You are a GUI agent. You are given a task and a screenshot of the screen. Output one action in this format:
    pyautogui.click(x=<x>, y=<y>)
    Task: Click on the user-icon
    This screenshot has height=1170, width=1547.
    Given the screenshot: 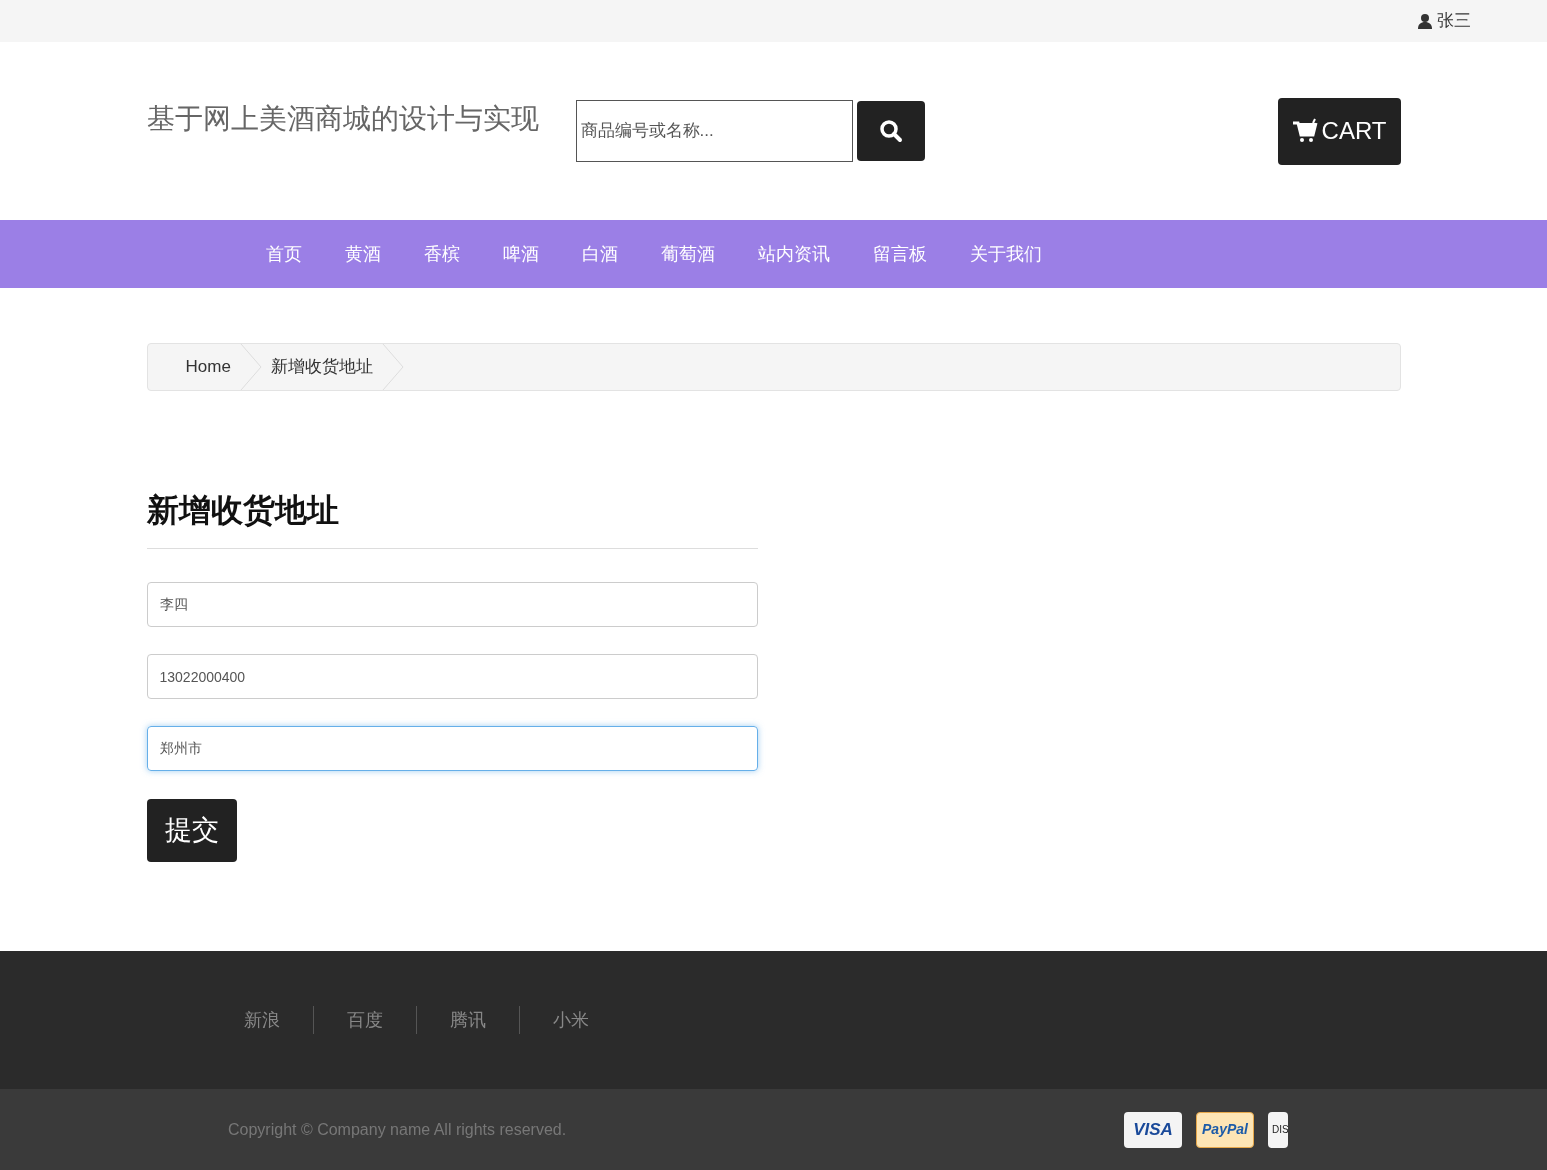 What is the action you would take?
    pyautogui.click(x=1425, y=21)
    